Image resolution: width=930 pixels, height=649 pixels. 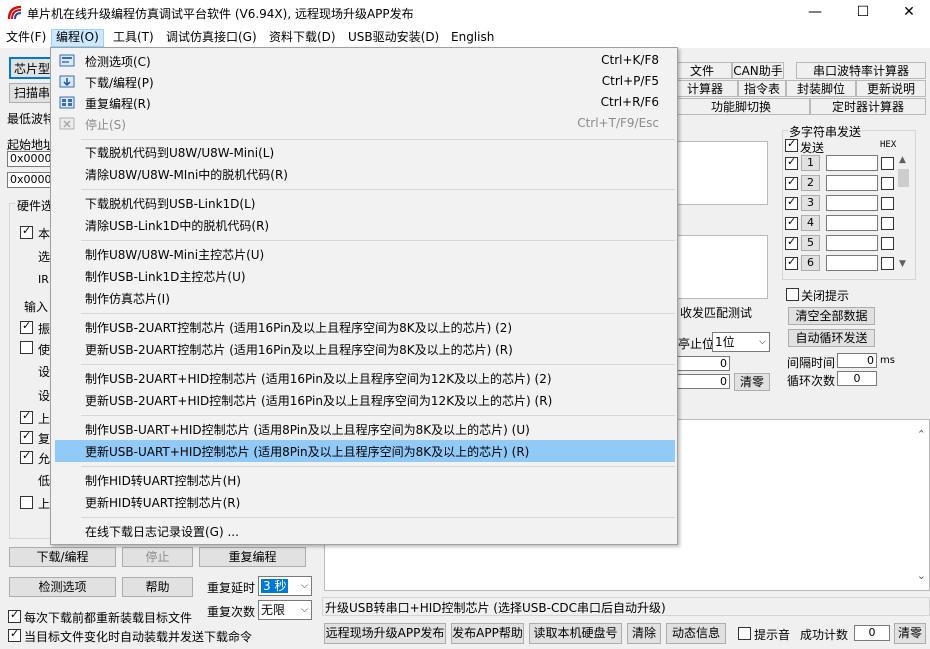 I want to click on menu-item-download-offline-link1d: 下载脱机代码到USB-Link1D(L), so click(x=365, y=203).